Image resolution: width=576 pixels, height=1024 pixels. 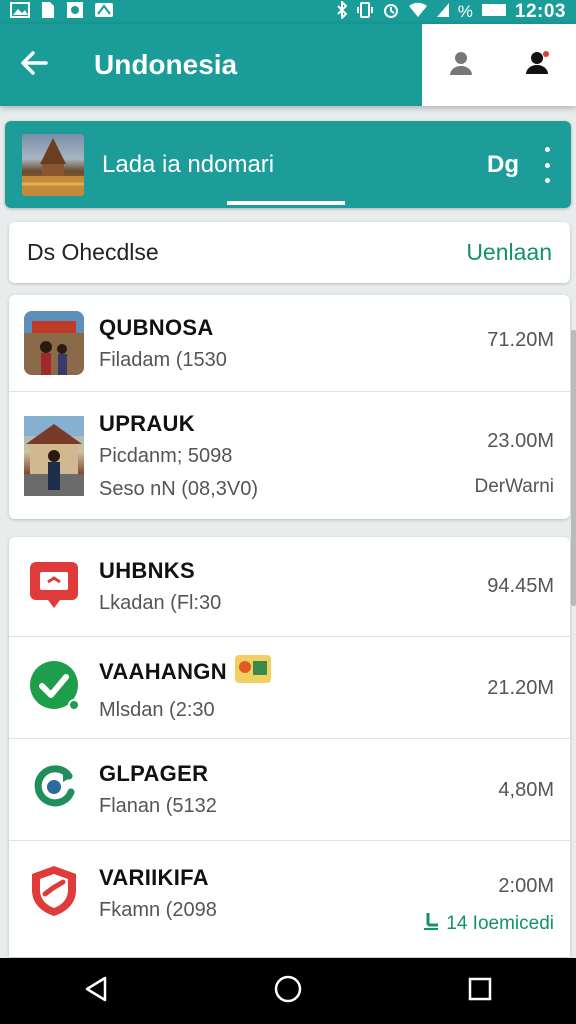 I want to click on red-chat-icon, so click(x=54, y=586).